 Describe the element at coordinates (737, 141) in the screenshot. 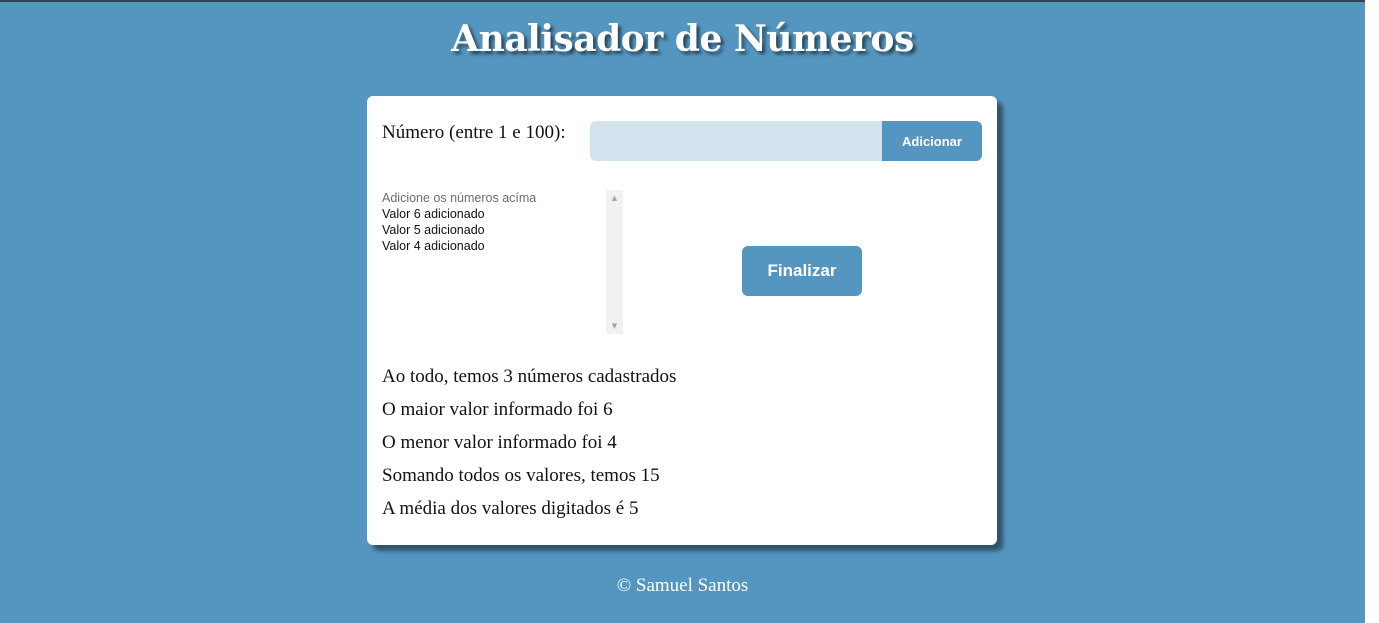

I see `number-input` at that location.